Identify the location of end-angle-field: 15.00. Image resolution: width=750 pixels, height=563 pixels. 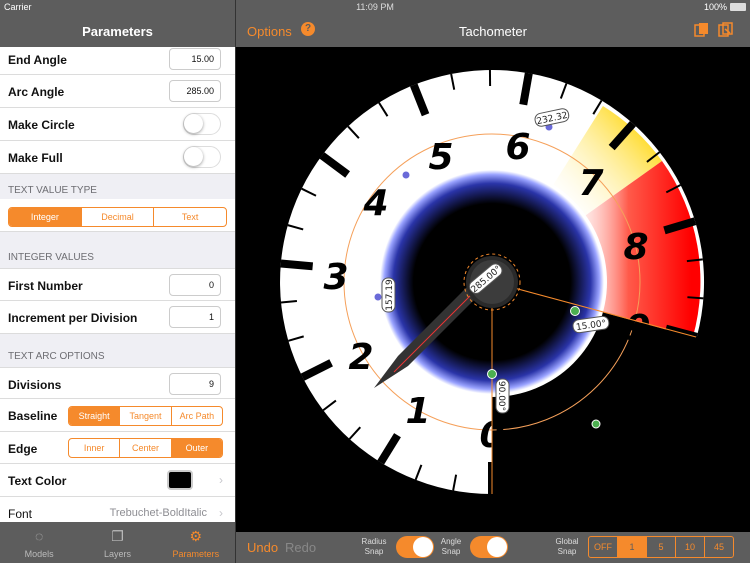
(195, 59).